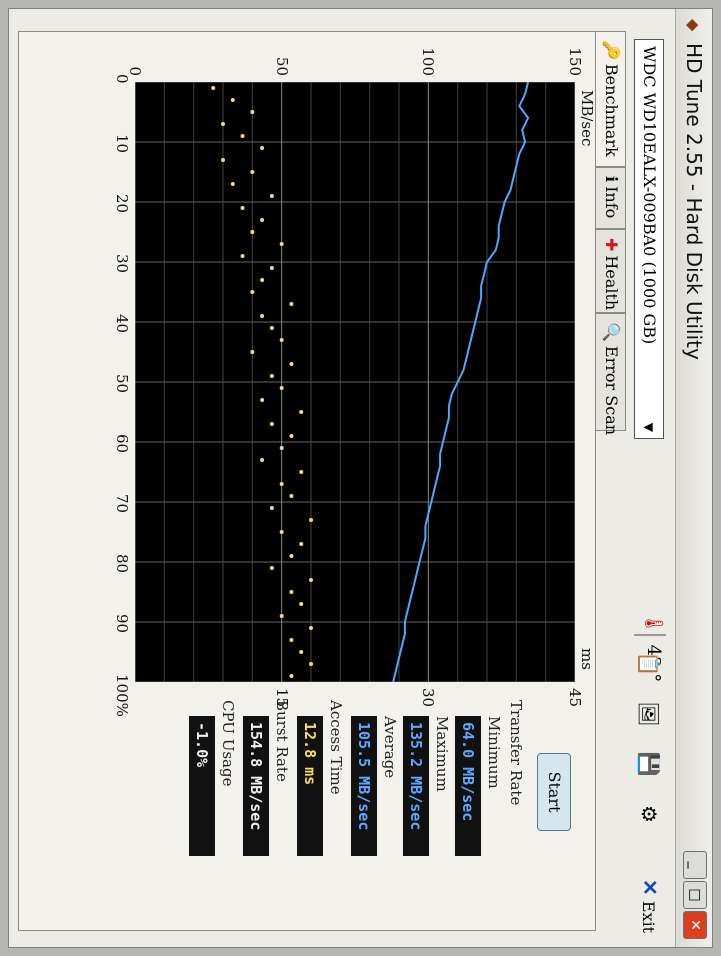 The height and width of the screenshot is (956, 721). What do you see at coordinates (336, 747) in the screenshot?
I see `access-time-label: Access Time` at bounding box center [336, 747].